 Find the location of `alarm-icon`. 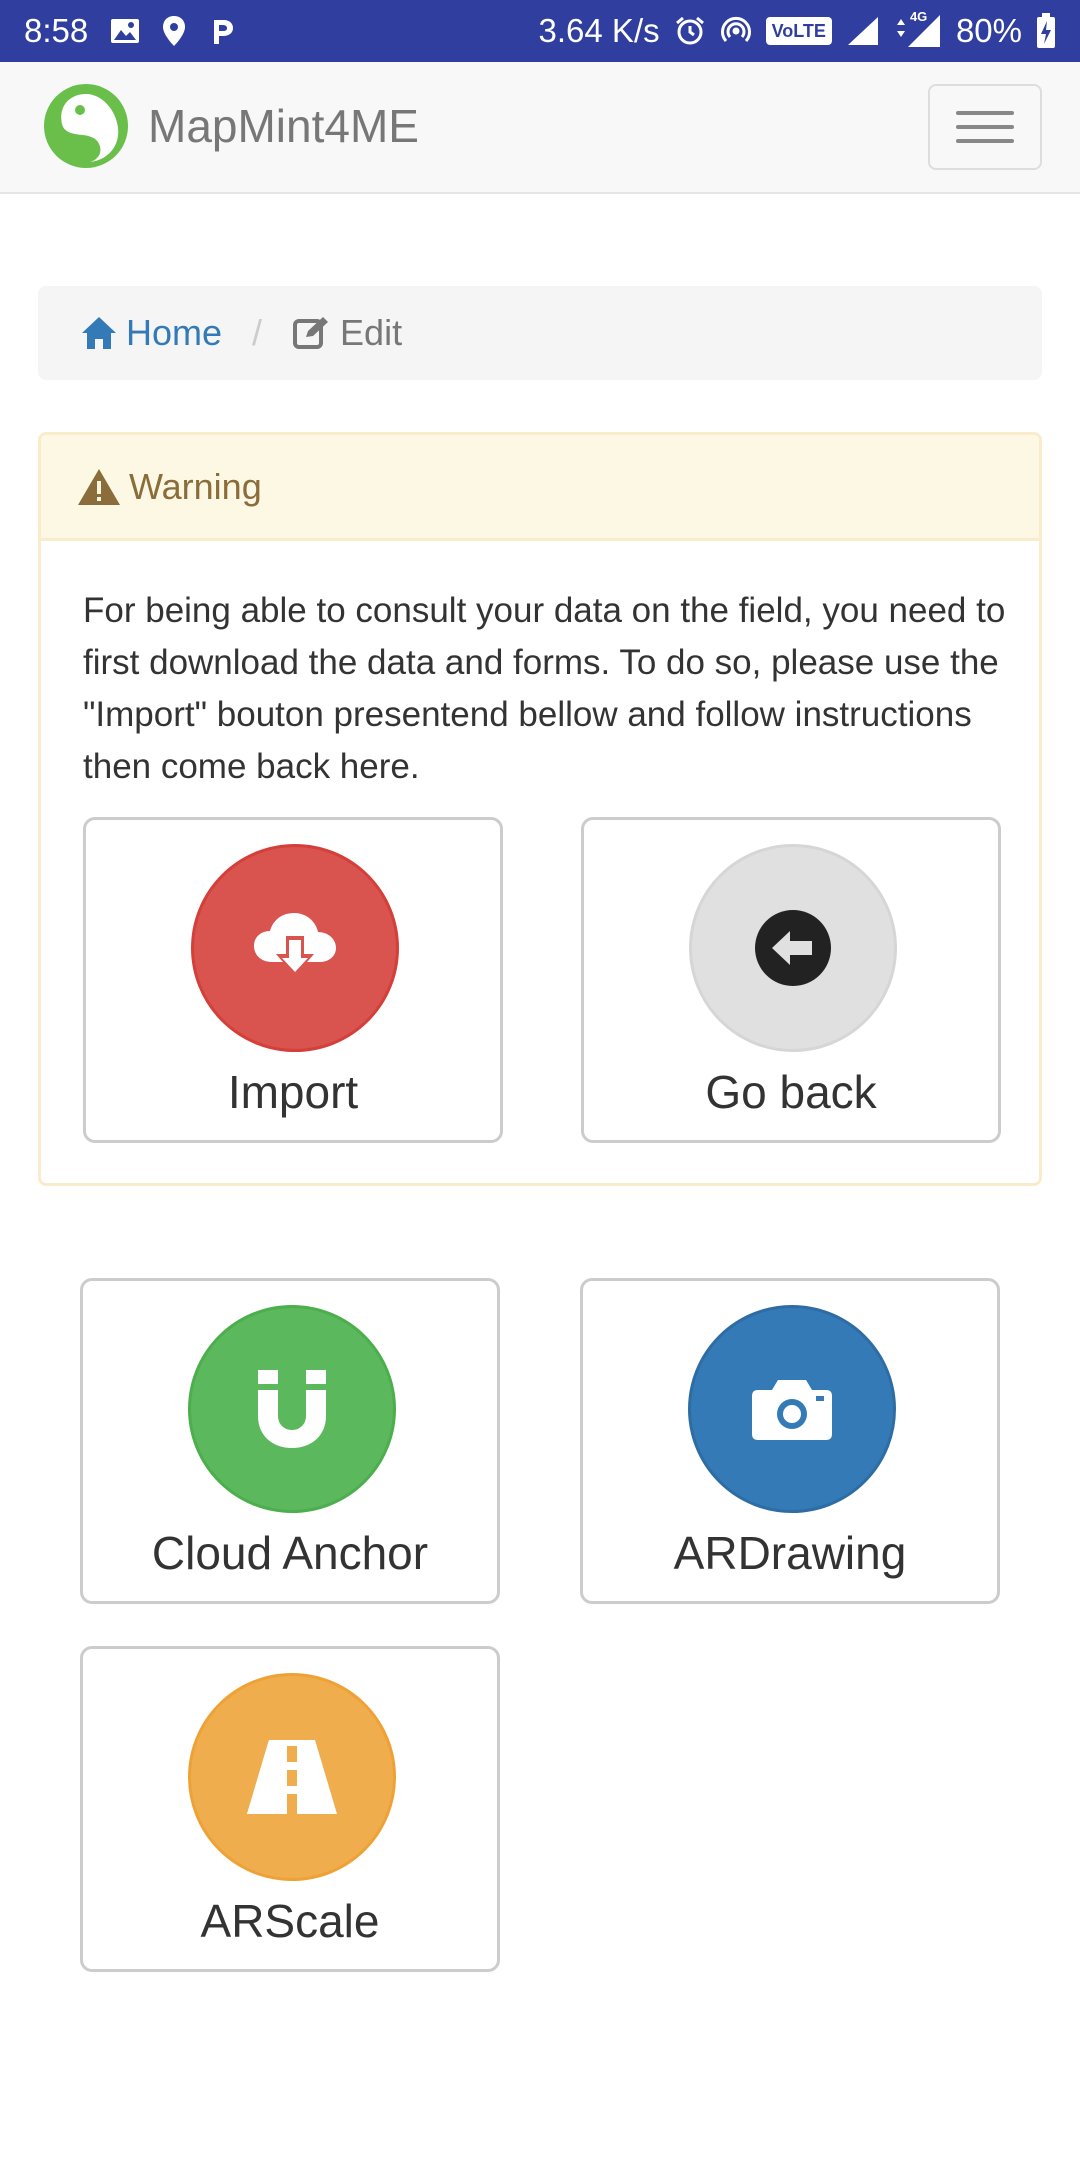

alarm-icon is located at coordinates (690, 31).